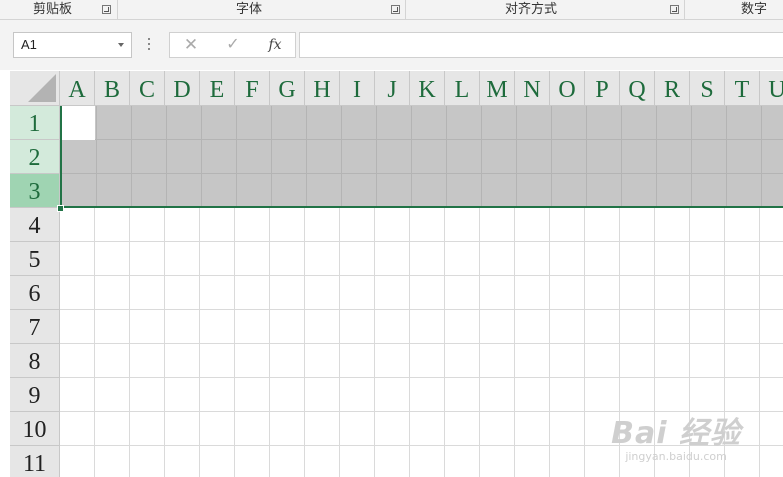  What do you see at coordinates (35, 395) in the screenshot?
I see `row-header-9: 9` at bounding box center [35, 395].